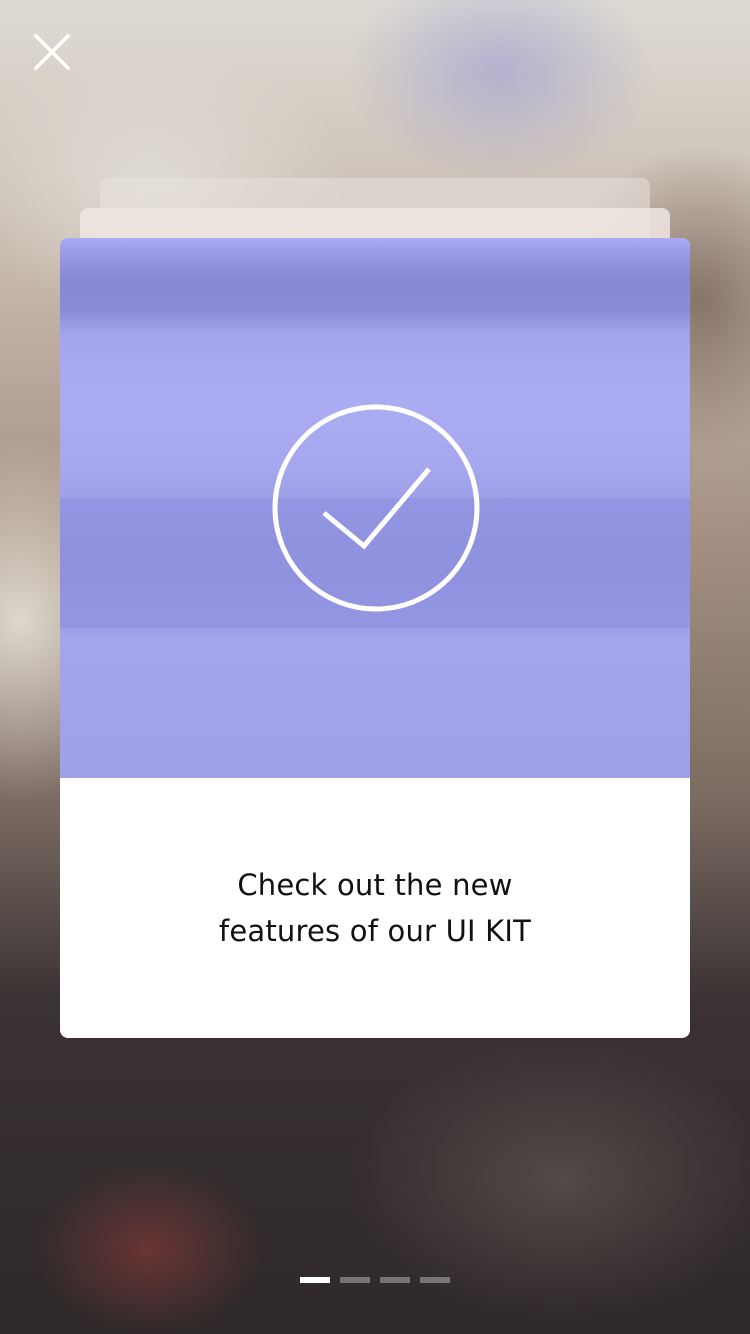 The image size is (750, 1334). What do you see at coordinates (375, 885) in the screenshot?
I see `caption-line-1: Check out the new` at bounding box center [375, 885].